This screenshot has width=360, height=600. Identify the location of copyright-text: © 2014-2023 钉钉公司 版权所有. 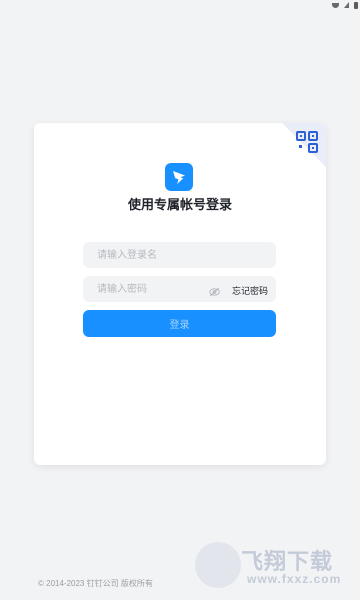
(95, 583).